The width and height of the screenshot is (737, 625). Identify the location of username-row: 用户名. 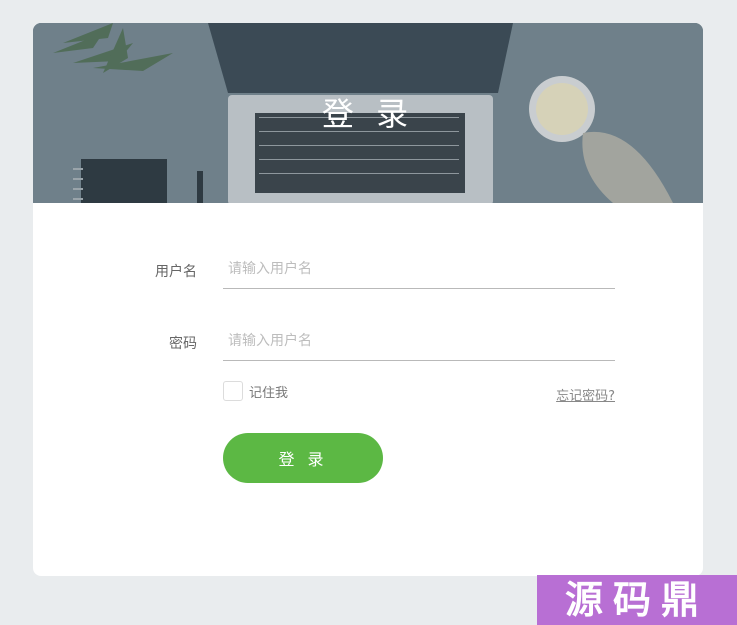
(368, 275).